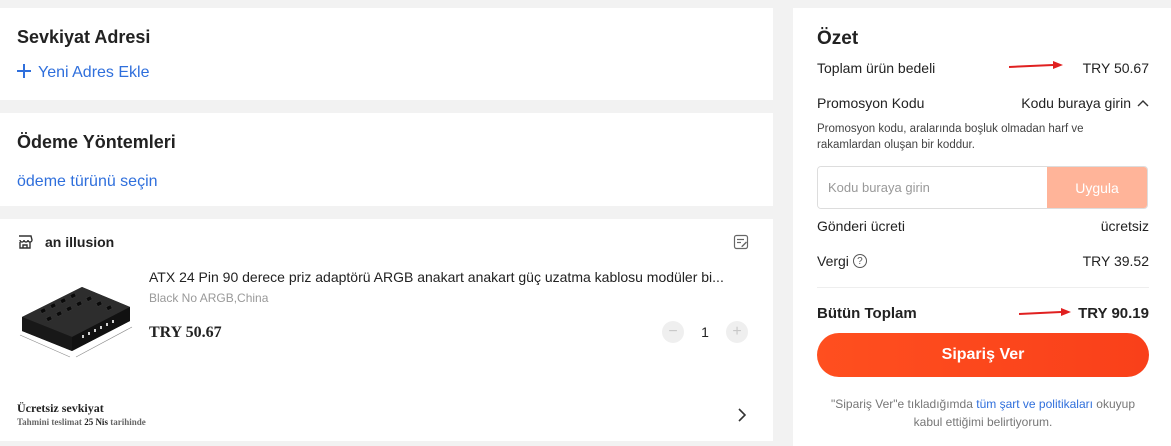 The width and height of the screenshot is (1171, 446). Describe the element at coordinates (209, 298) in the screenshot. I see `product-variant: Black No ARGB,China` at that location.